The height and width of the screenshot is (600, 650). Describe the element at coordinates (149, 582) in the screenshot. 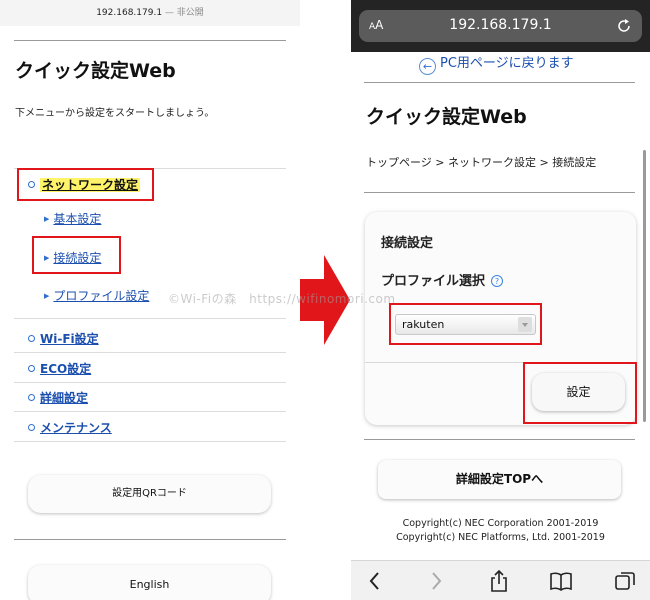

I see `english-button: English` at that location.